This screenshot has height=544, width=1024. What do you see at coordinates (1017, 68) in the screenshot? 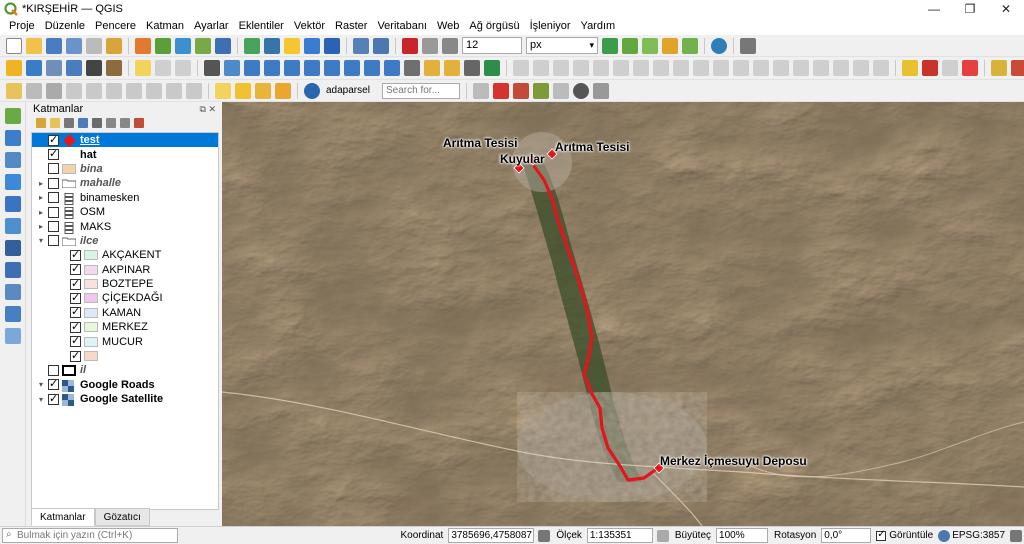
I see `label-tool-6-icon` at bounding box center [1017, 68].